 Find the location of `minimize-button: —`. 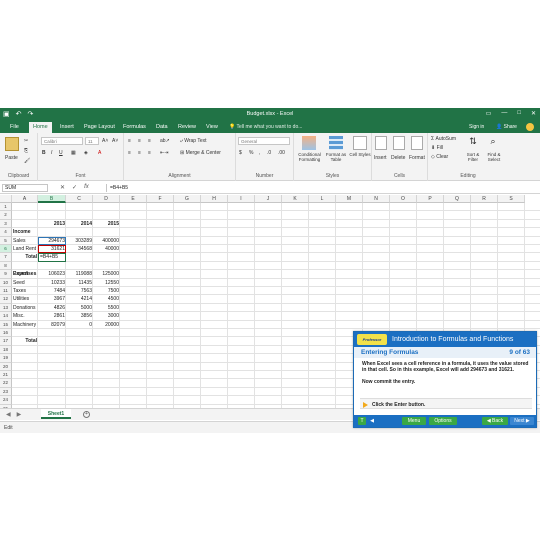

minimize-button: — is located at coordinates (504, 113).